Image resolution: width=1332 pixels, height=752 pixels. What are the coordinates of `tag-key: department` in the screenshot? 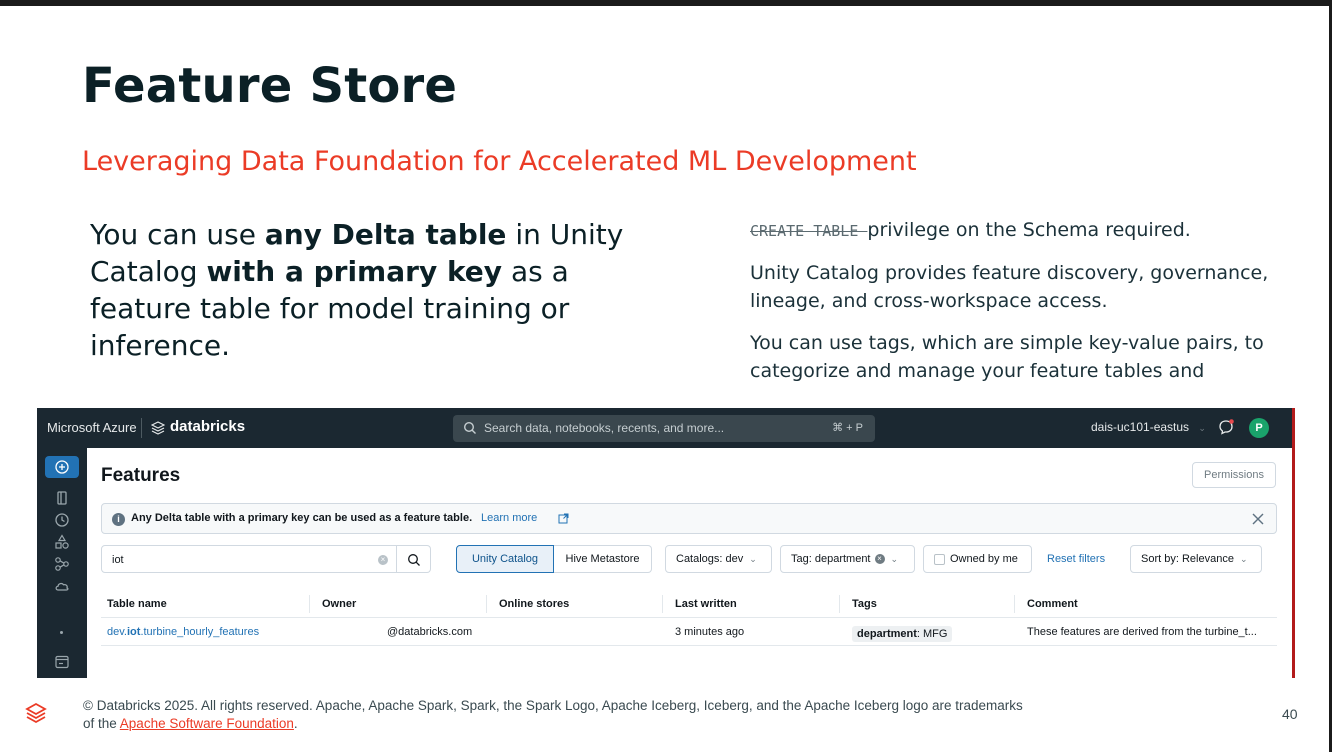 It's located at (887, 634).